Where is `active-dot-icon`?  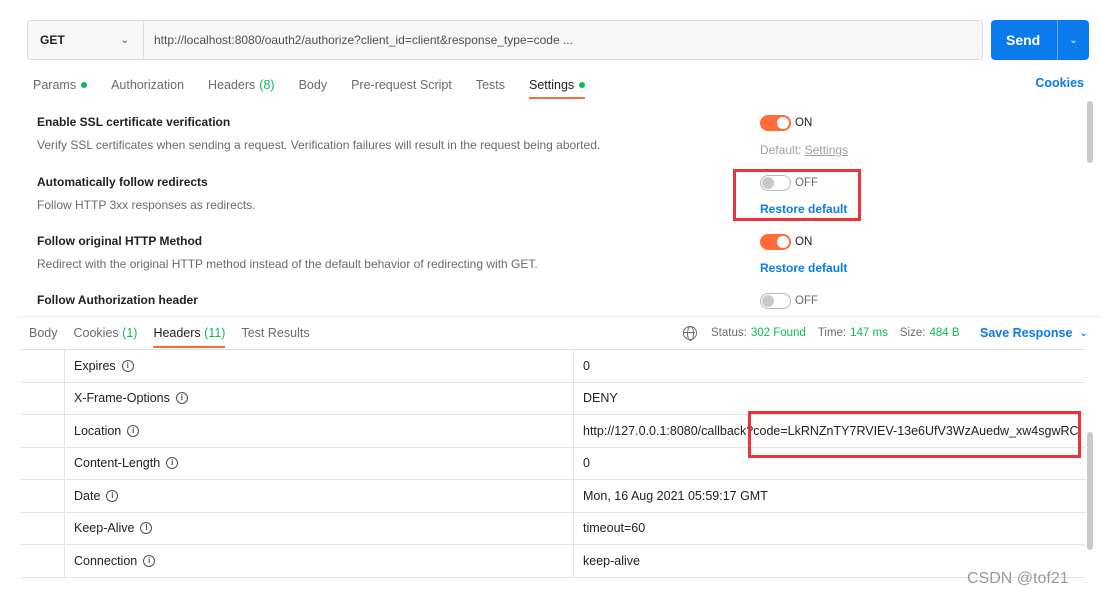
active-dot-icon is located at coordinates (582, 85).